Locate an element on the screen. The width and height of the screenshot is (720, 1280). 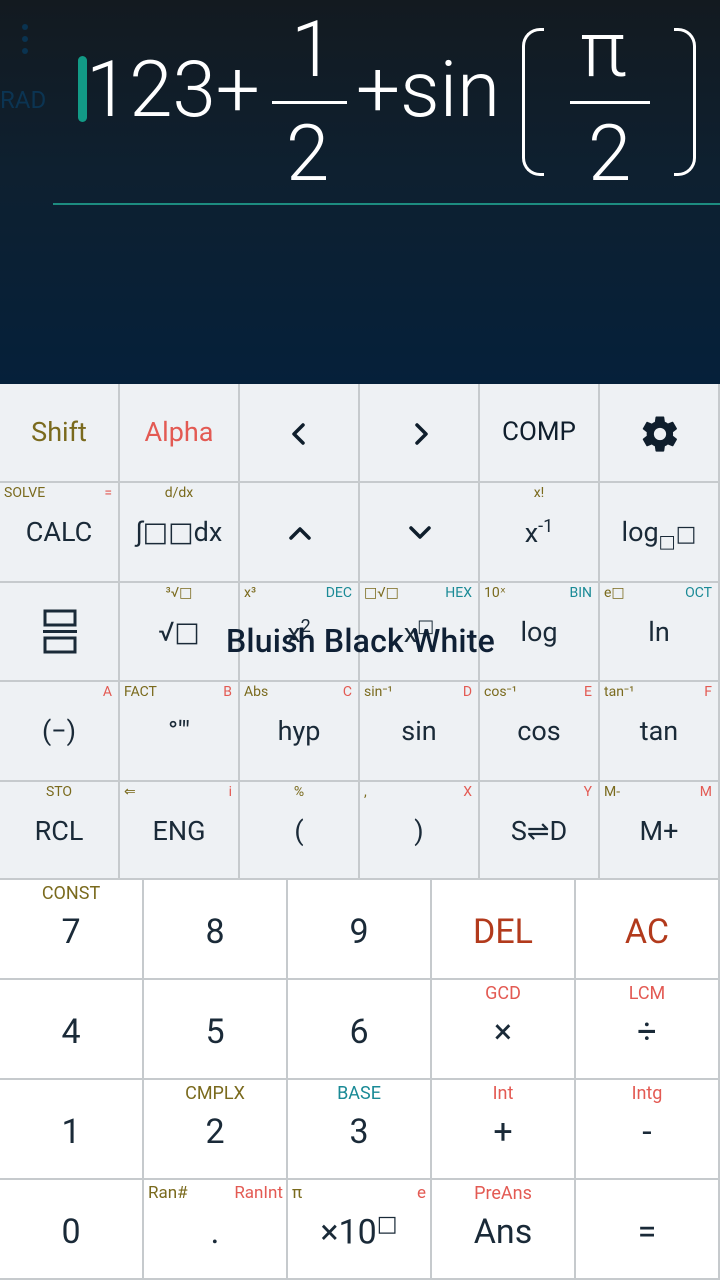
left-bracket is located at coordinates (533, 102).